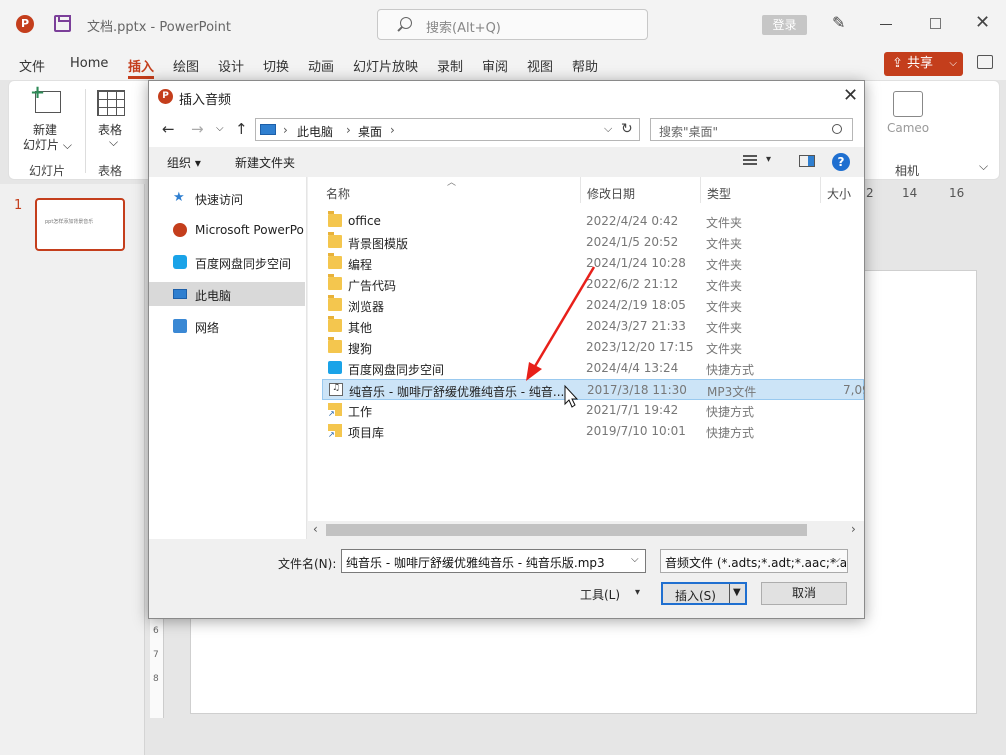 The height and width of the screenshot is (755, 1006). I want to click on new-slide-label-2: 幻灯片 ⌵, so click(47, 144).